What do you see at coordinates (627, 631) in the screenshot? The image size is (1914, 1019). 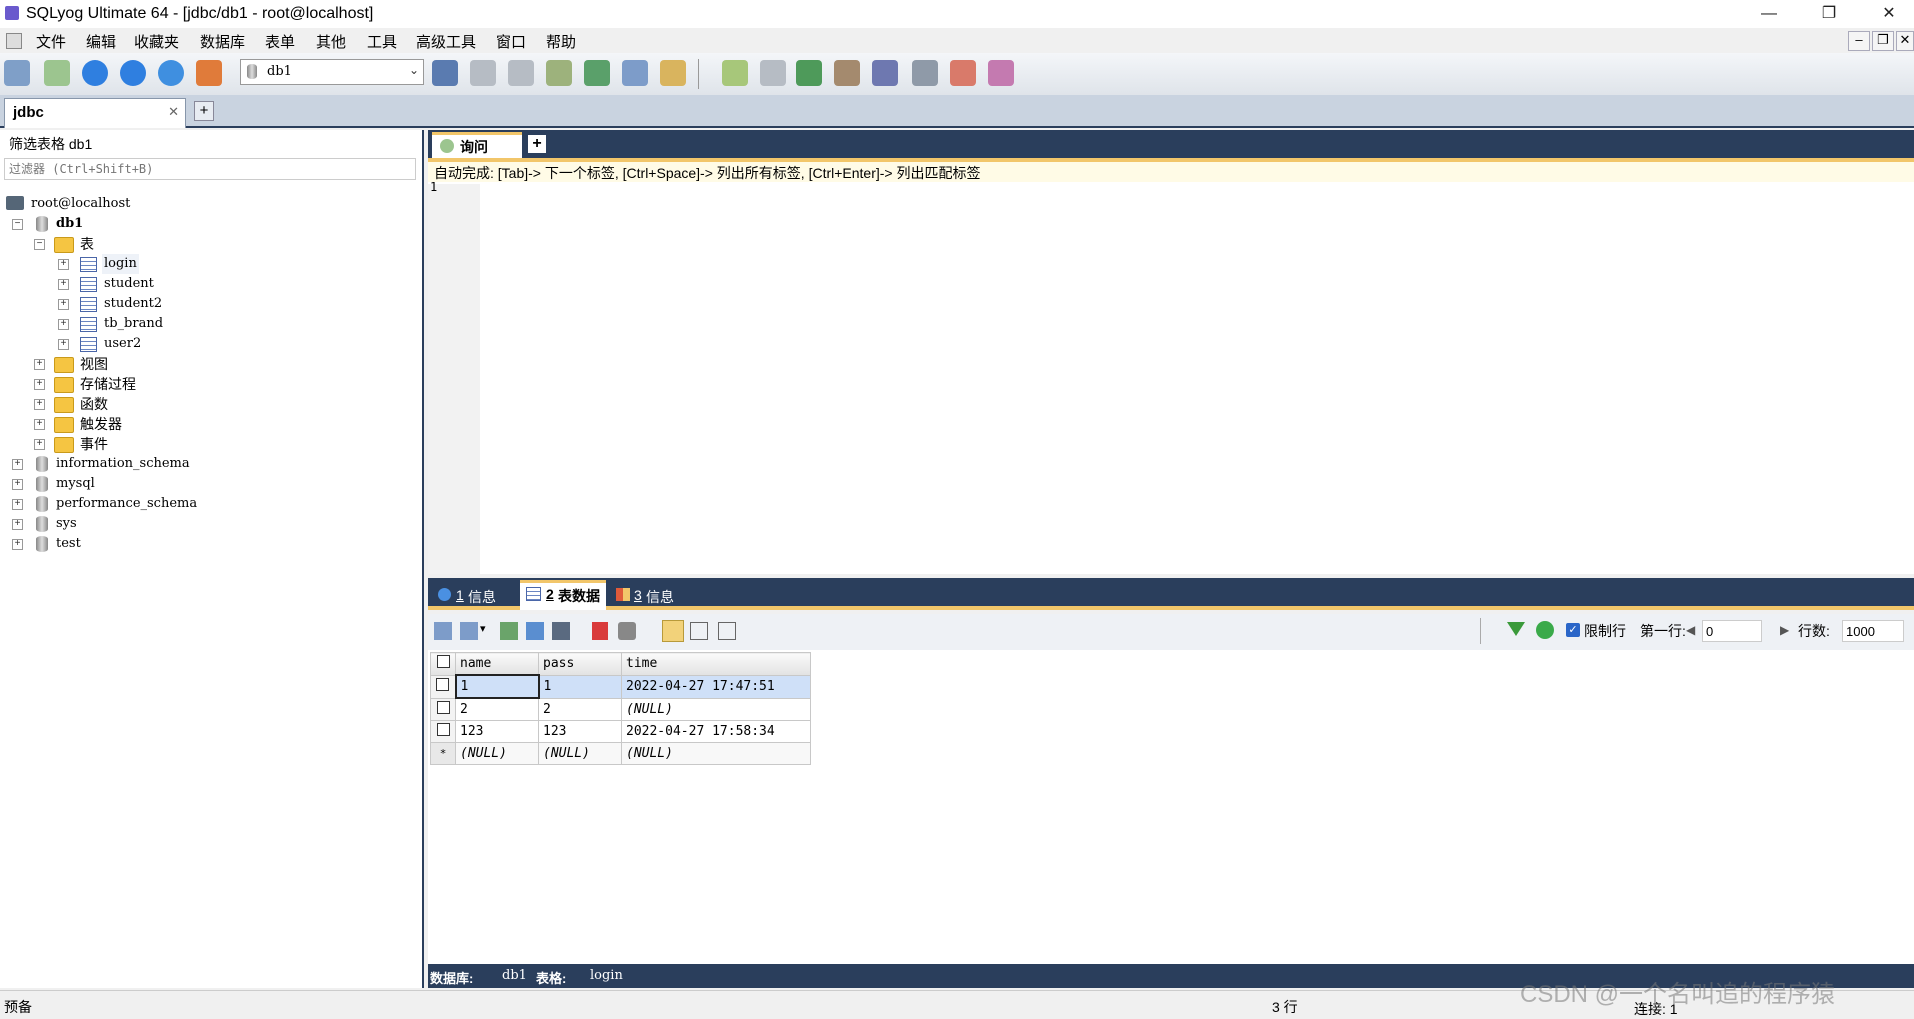 I see `discard-icon` at bounding box center [627, 631].